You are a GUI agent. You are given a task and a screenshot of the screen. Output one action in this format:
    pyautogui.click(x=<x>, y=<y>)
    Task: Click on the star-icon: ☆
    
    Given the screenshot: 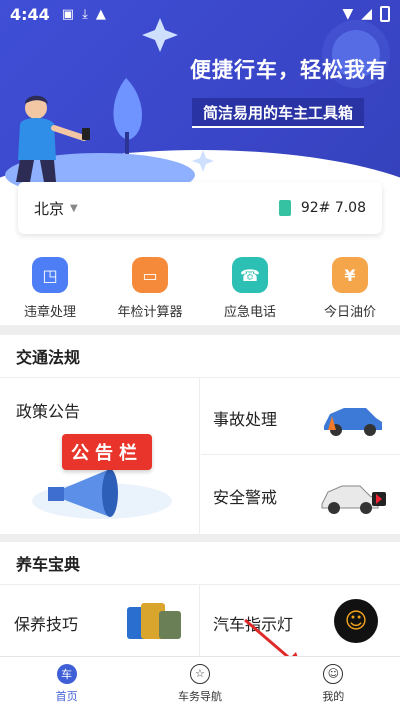 What is the action you would take?
    pyautogui.click(x=199, y=673)
    